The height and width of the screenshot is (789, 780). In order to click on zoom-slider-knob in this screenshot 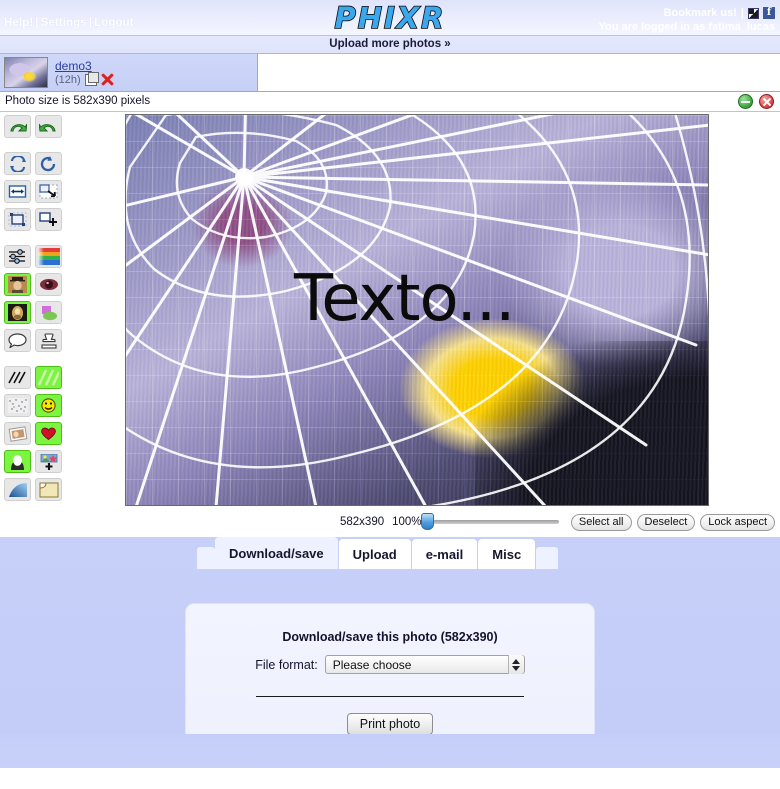, I will do `click(427, 521)`.